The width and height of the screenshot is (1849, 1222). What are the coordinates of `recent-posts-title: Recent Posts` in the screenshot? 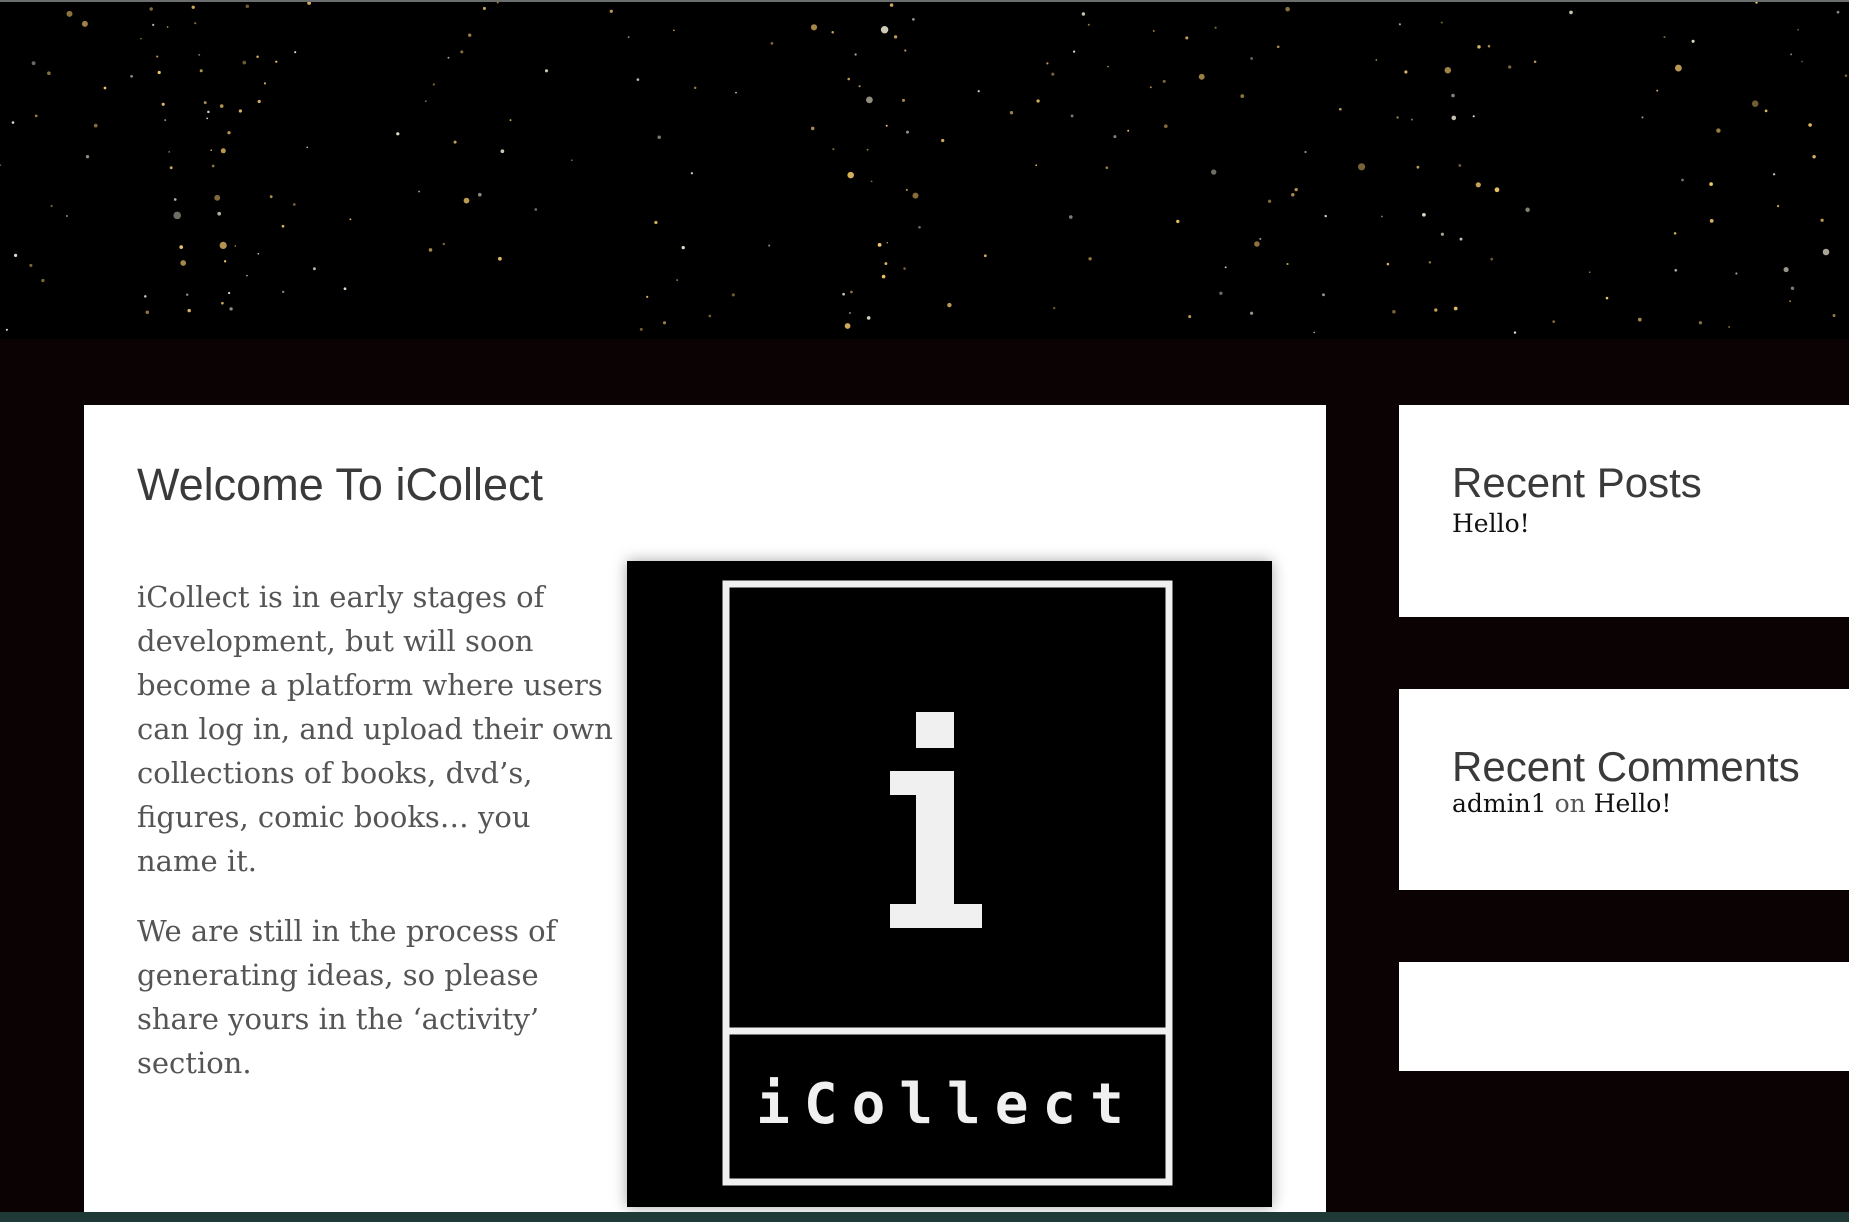 It's located at (1577, 482).